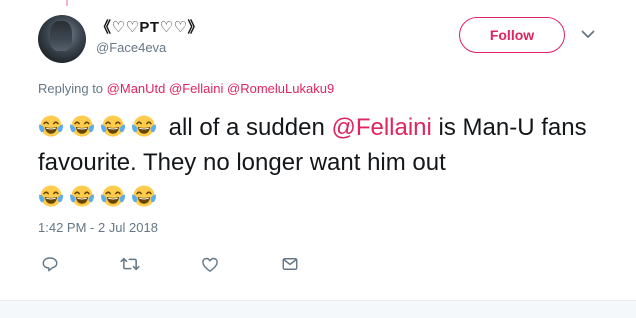  What do you see at coordinates (149, 26) in the screenshot?
I see `author-display-name: 《♡♡PT♡♡》` at bounding box center [149, 26].